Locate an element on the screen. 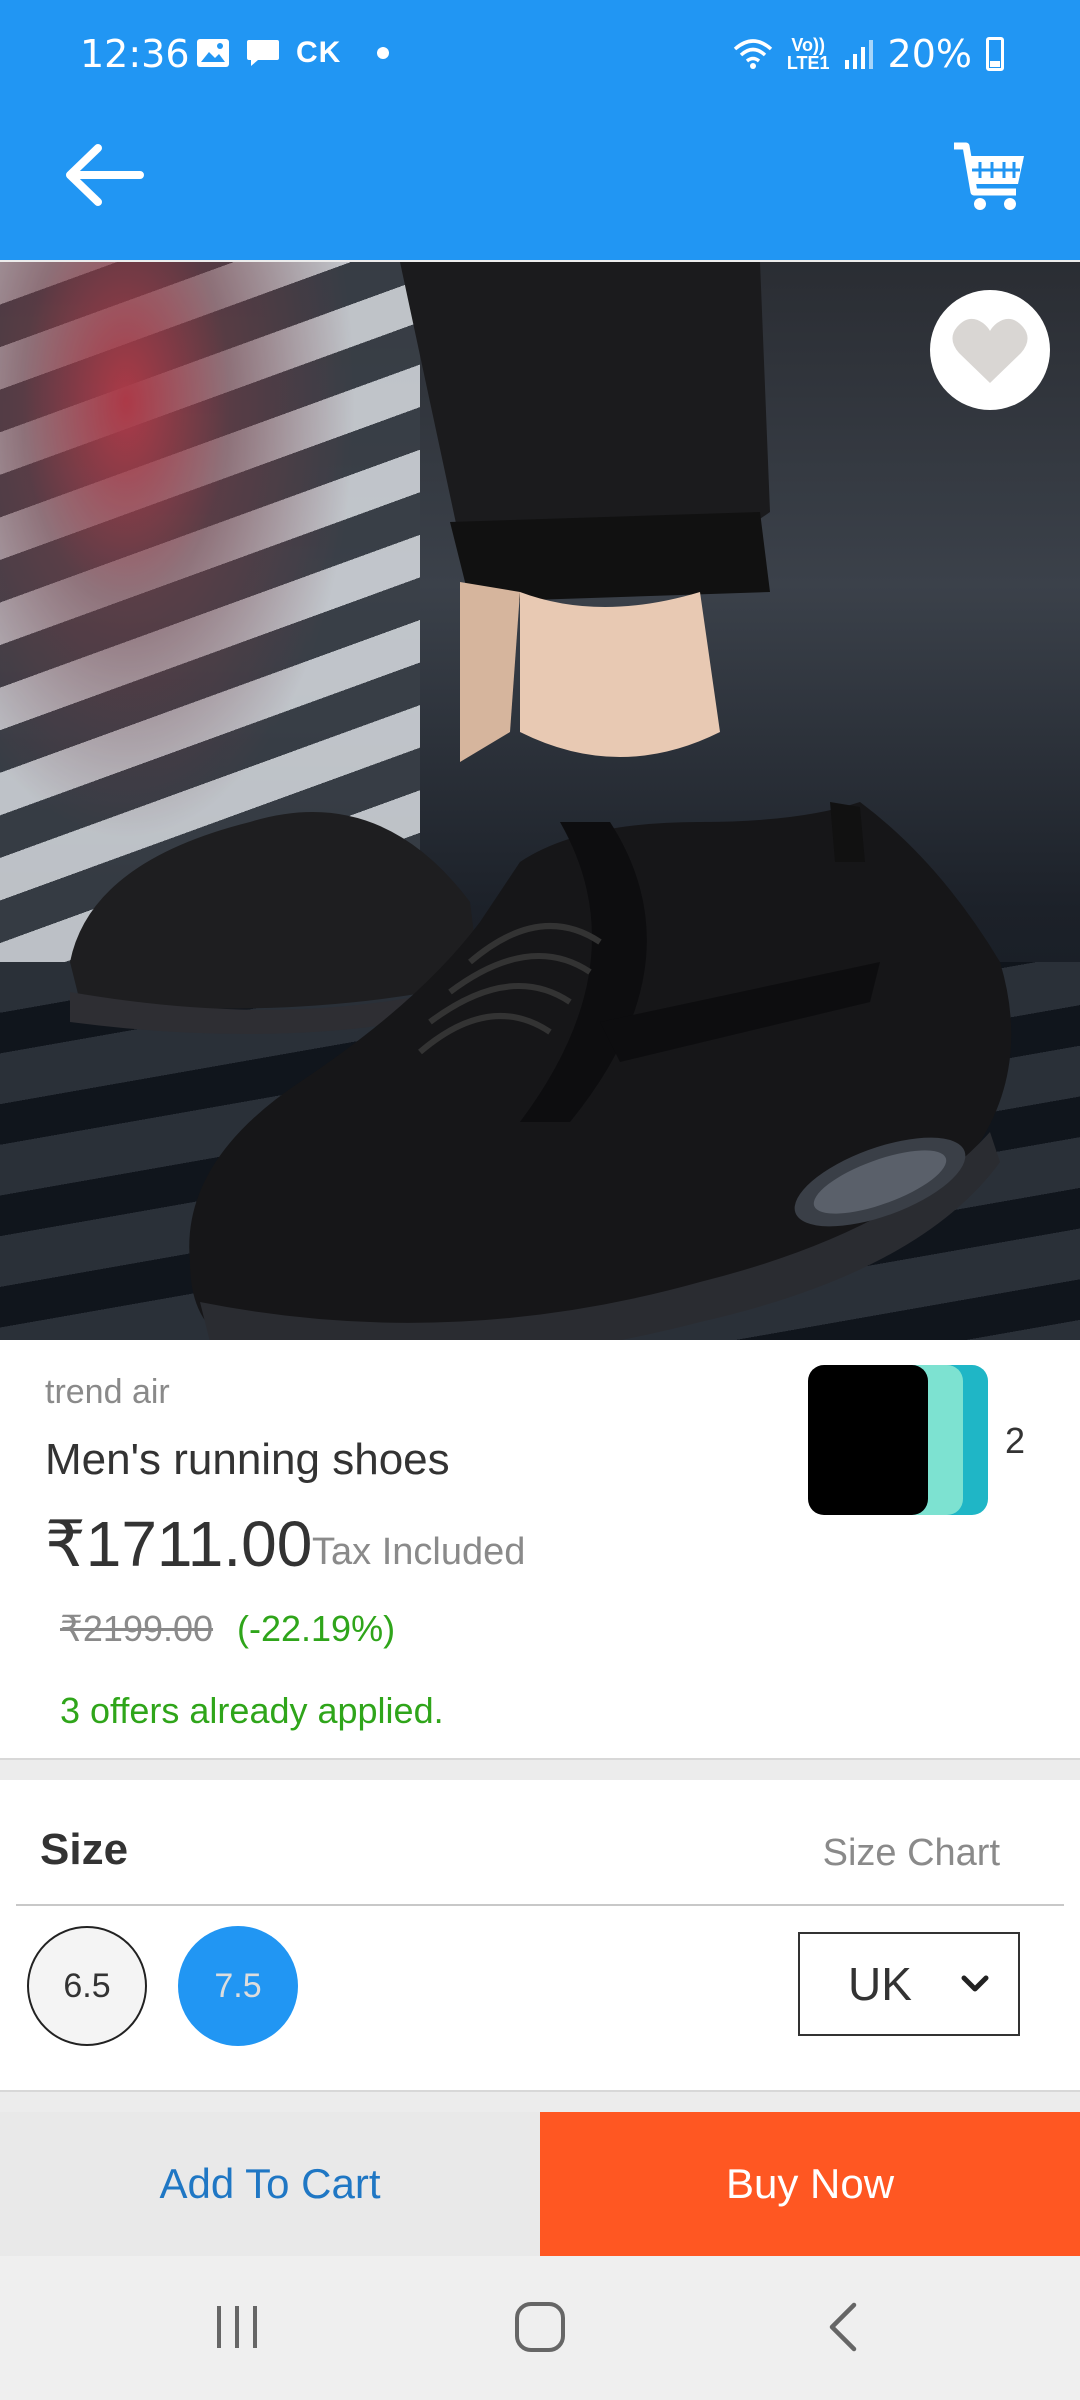  home-icon is located at coordinates (540, 2327).